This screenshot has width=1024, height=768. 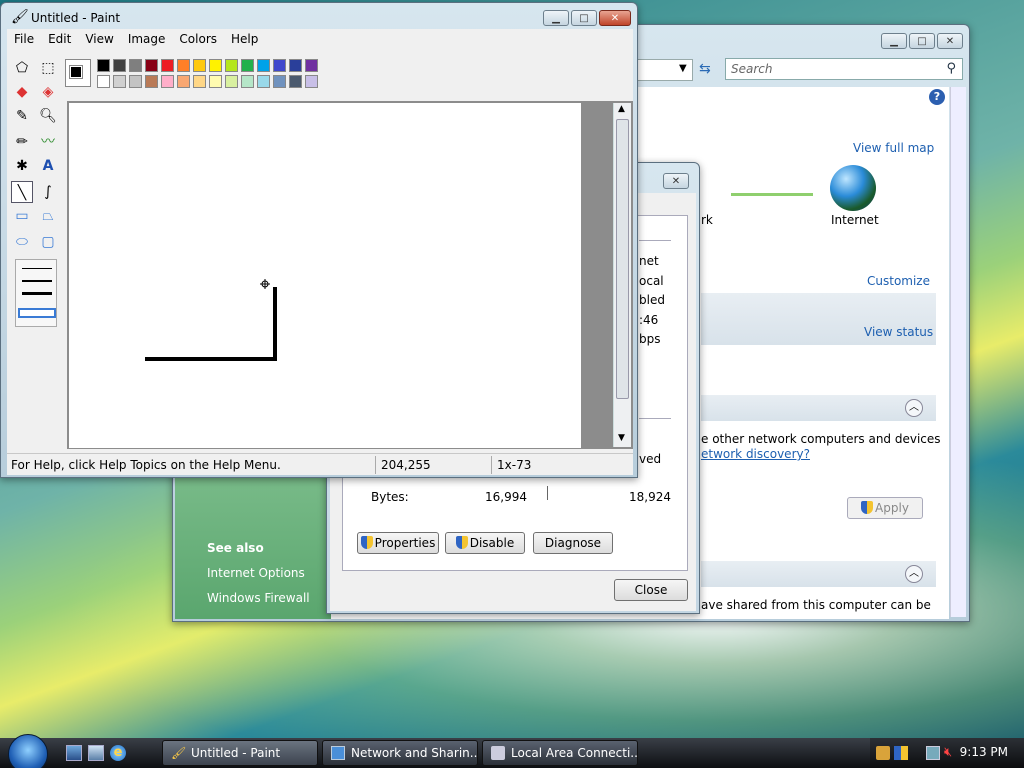 I want to click on scroll-down-icon: ▼, so click(x=621, y=438).